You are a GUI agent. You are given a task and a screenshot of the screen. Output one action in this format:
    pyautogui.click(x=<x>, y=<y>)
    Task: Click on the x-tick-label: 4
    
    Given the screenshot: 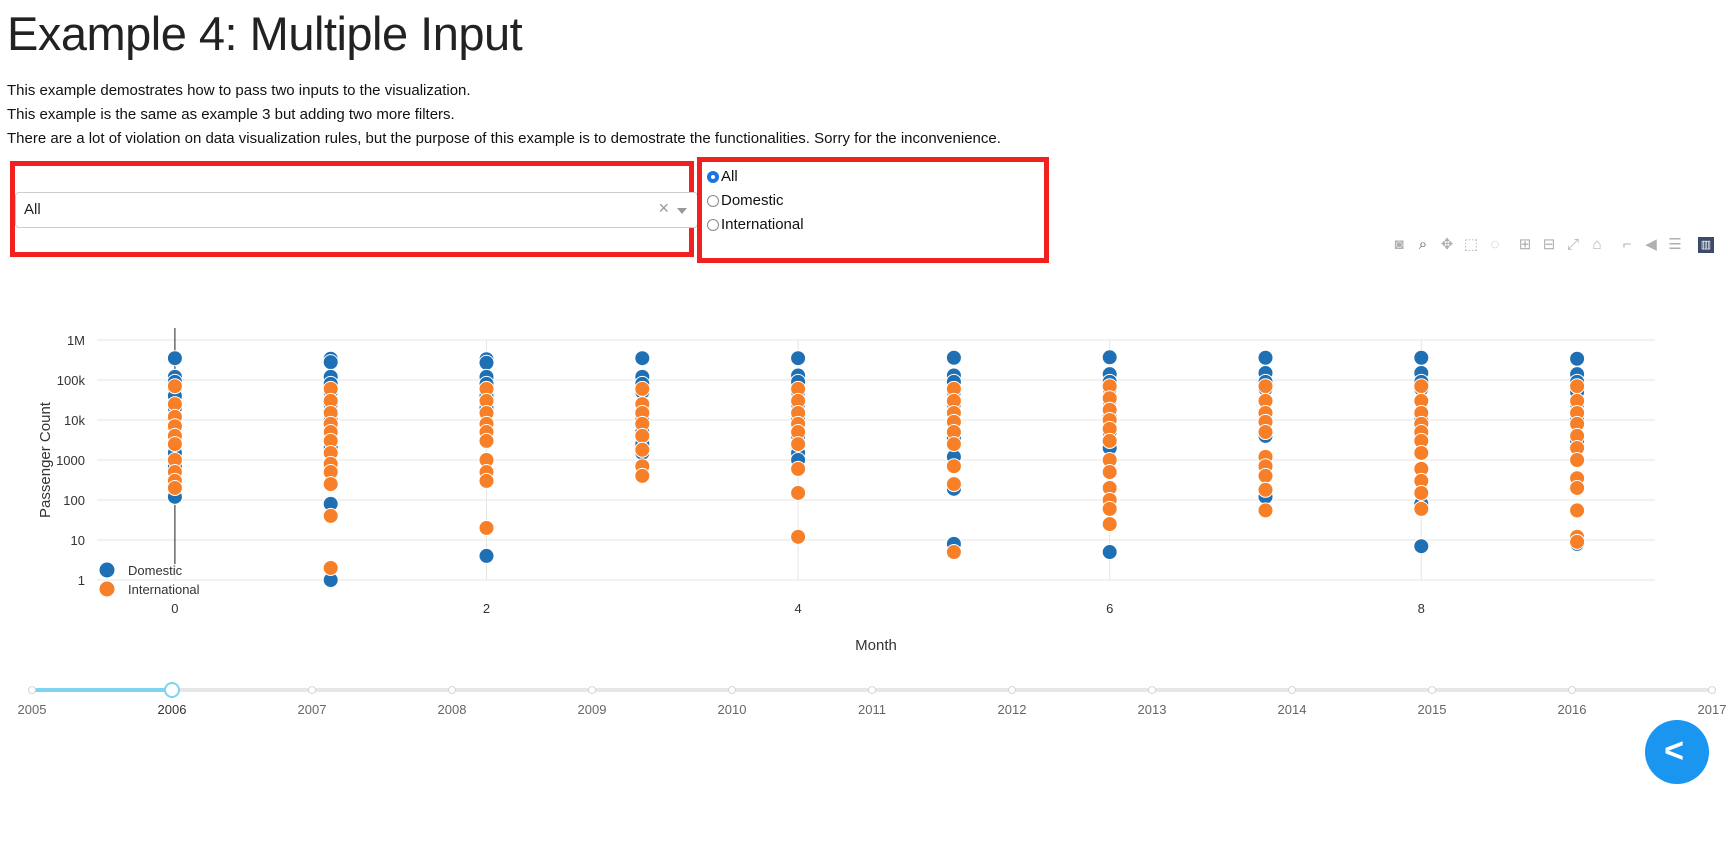 What is the action you would take?
    pyautogui.click(x=797, y=608)
    